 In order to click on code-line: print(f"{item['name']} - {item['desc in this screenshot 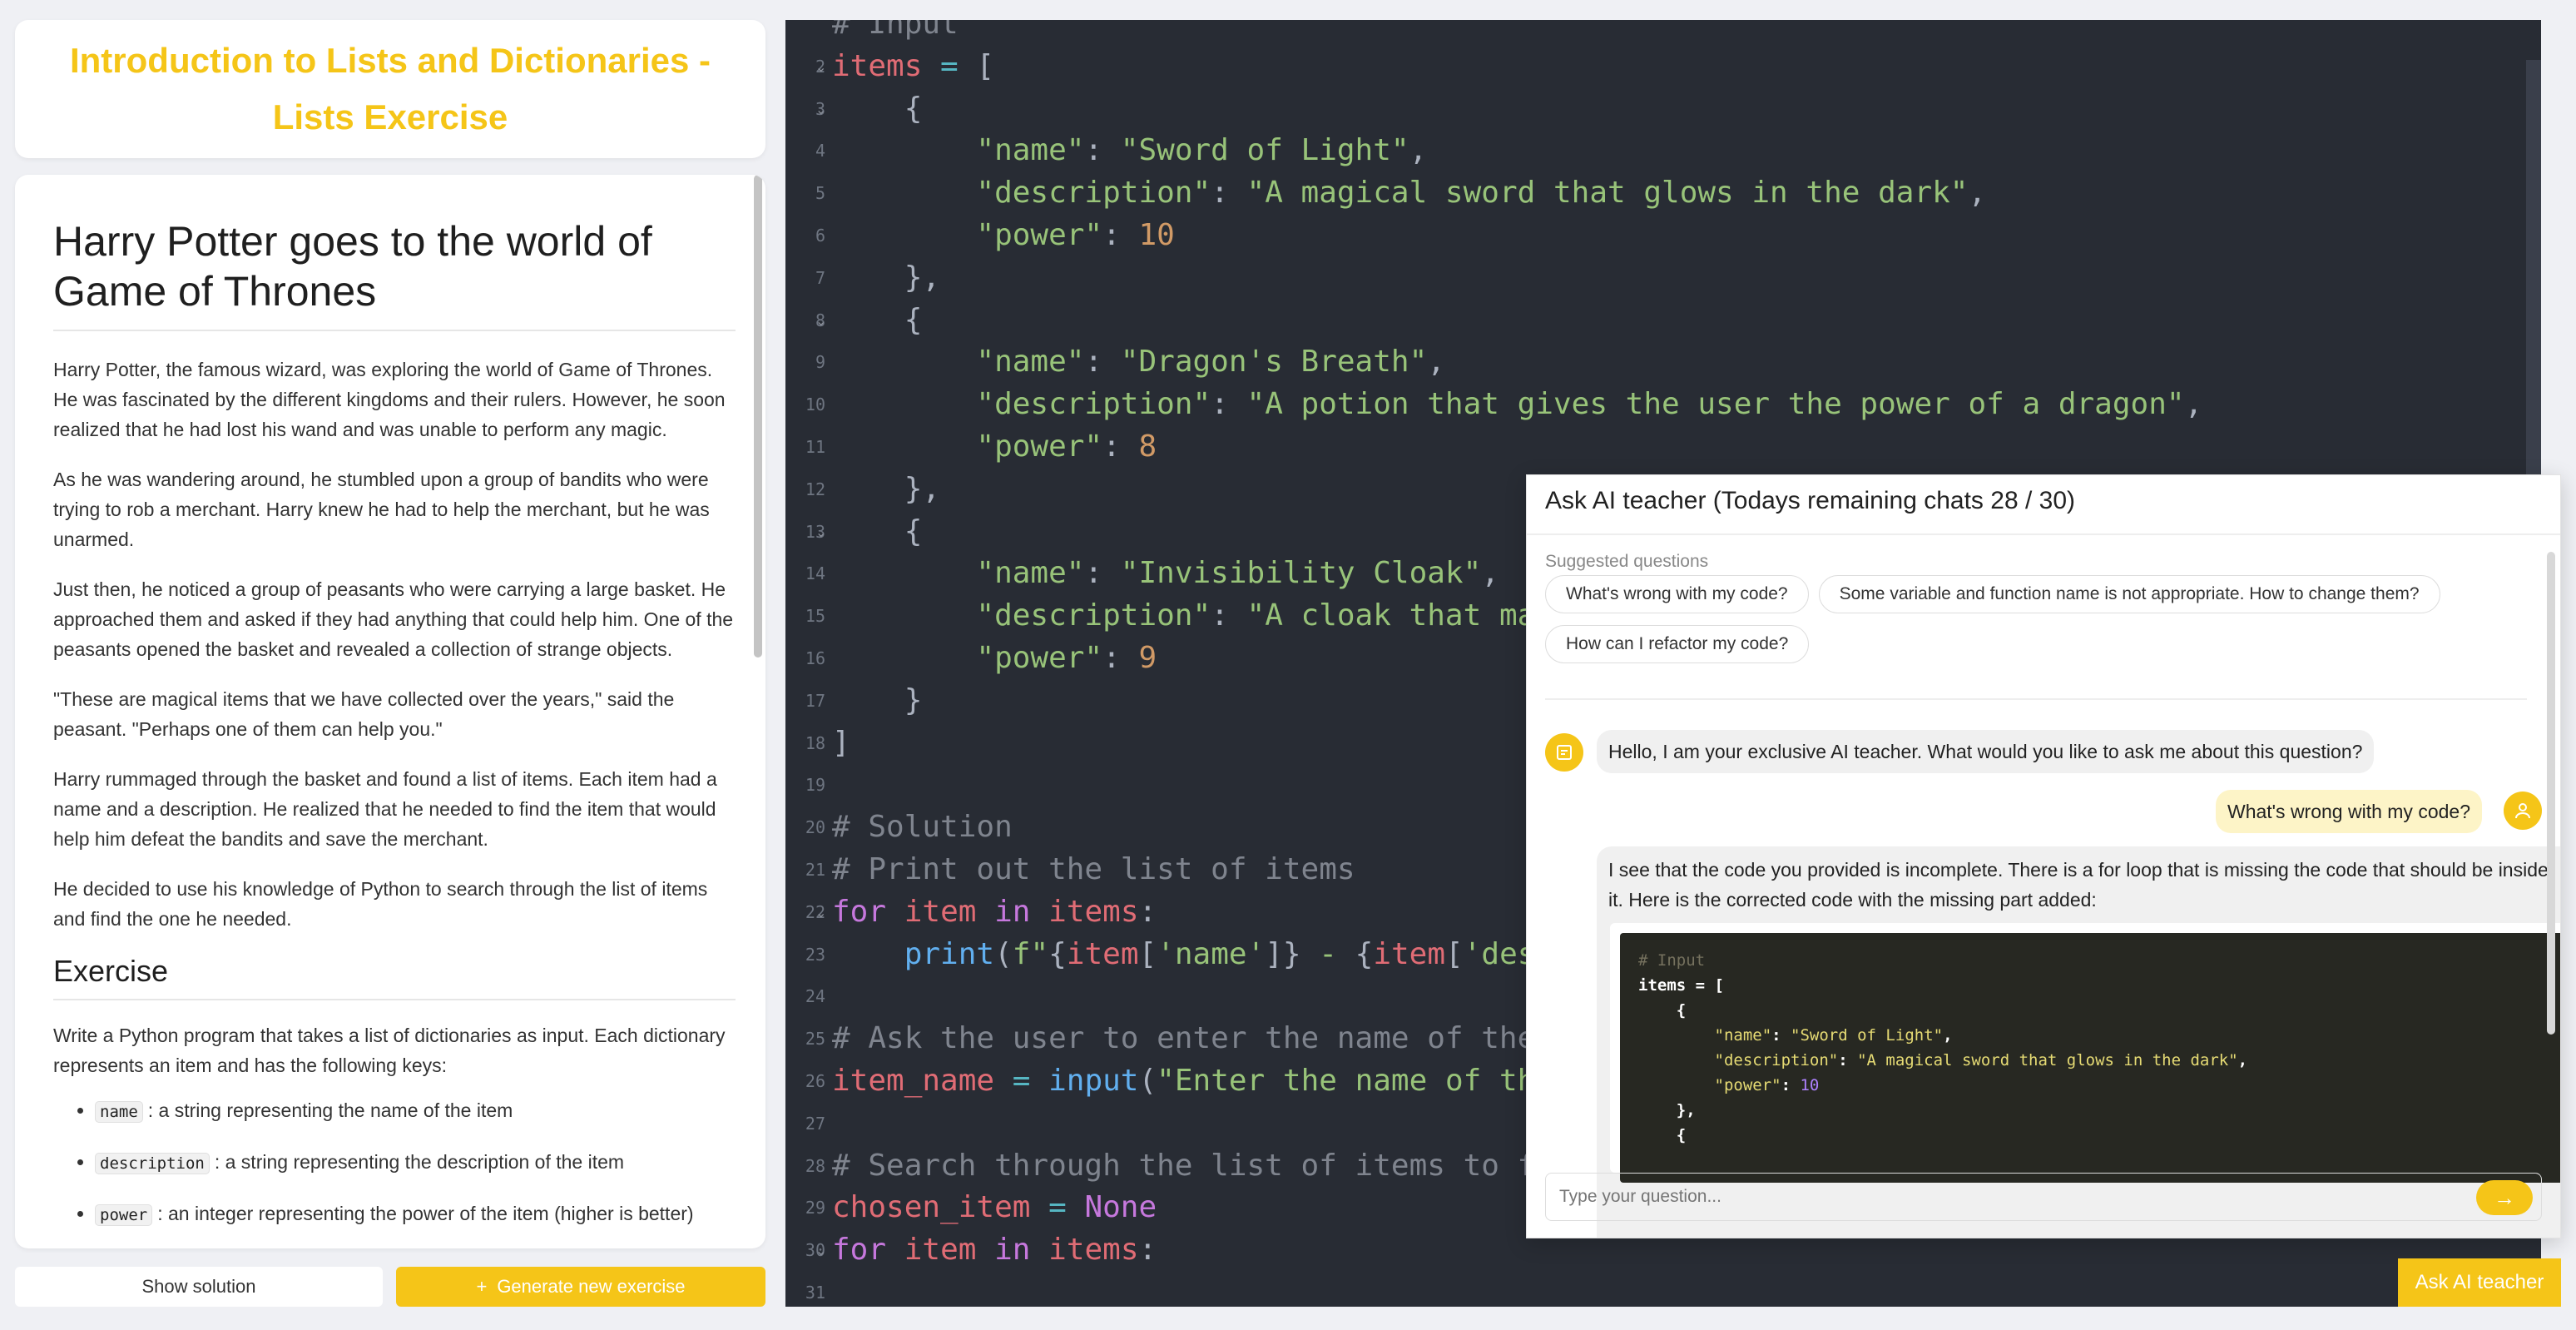, I will do `click(1192, 954)`.